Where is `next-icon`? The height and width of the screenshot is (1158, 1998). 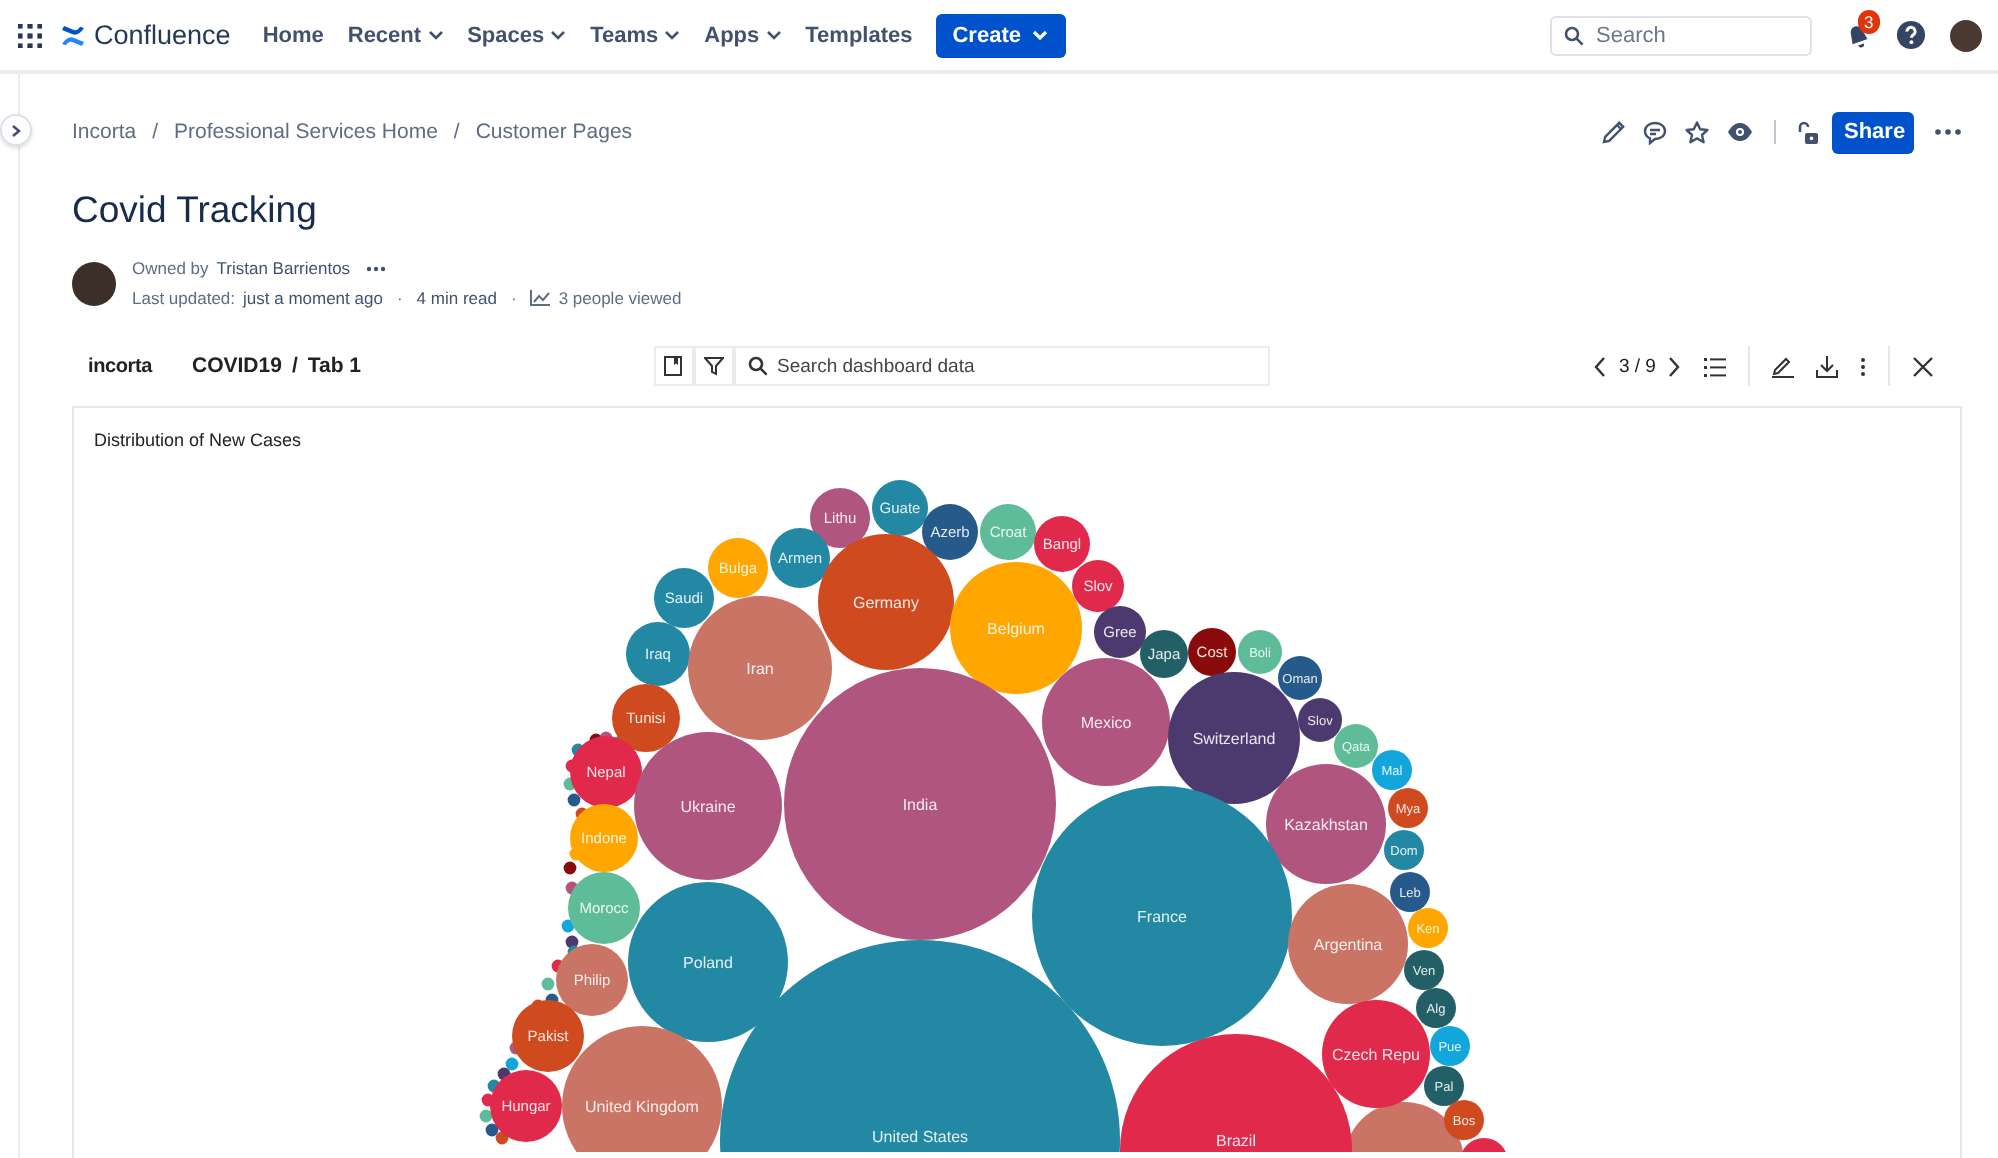
next-icon is located at coordinates (1673, 366).